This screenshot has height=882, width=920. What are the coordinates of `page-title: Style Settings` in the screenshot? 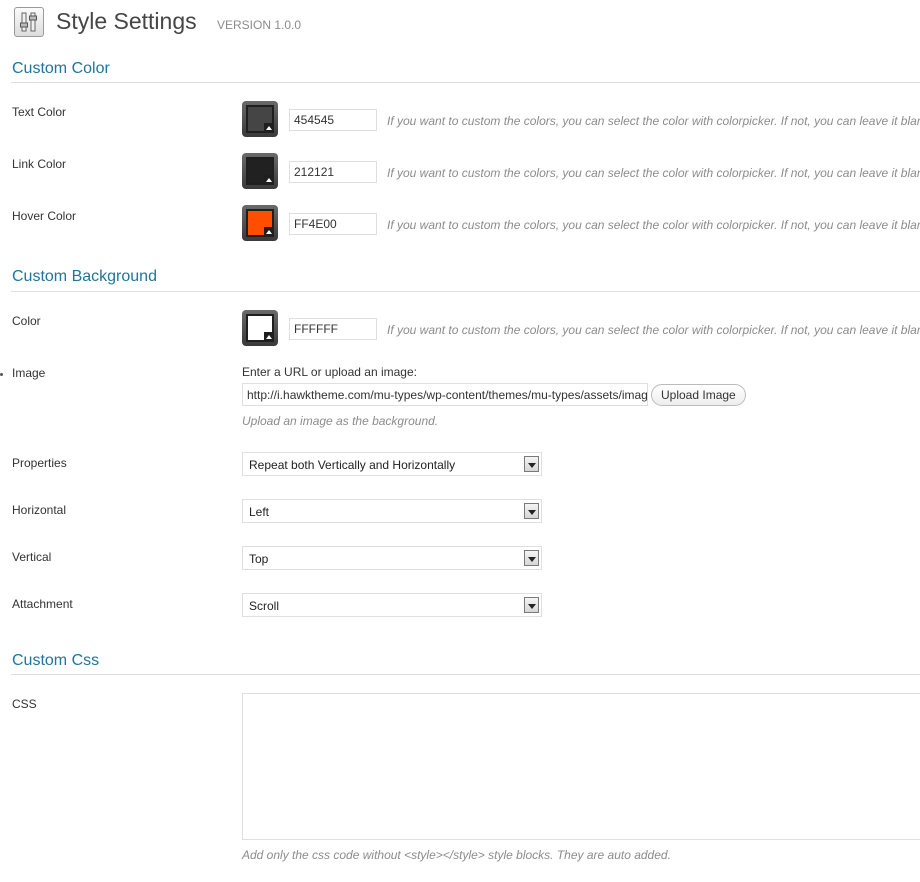 It's located at (126, 21).